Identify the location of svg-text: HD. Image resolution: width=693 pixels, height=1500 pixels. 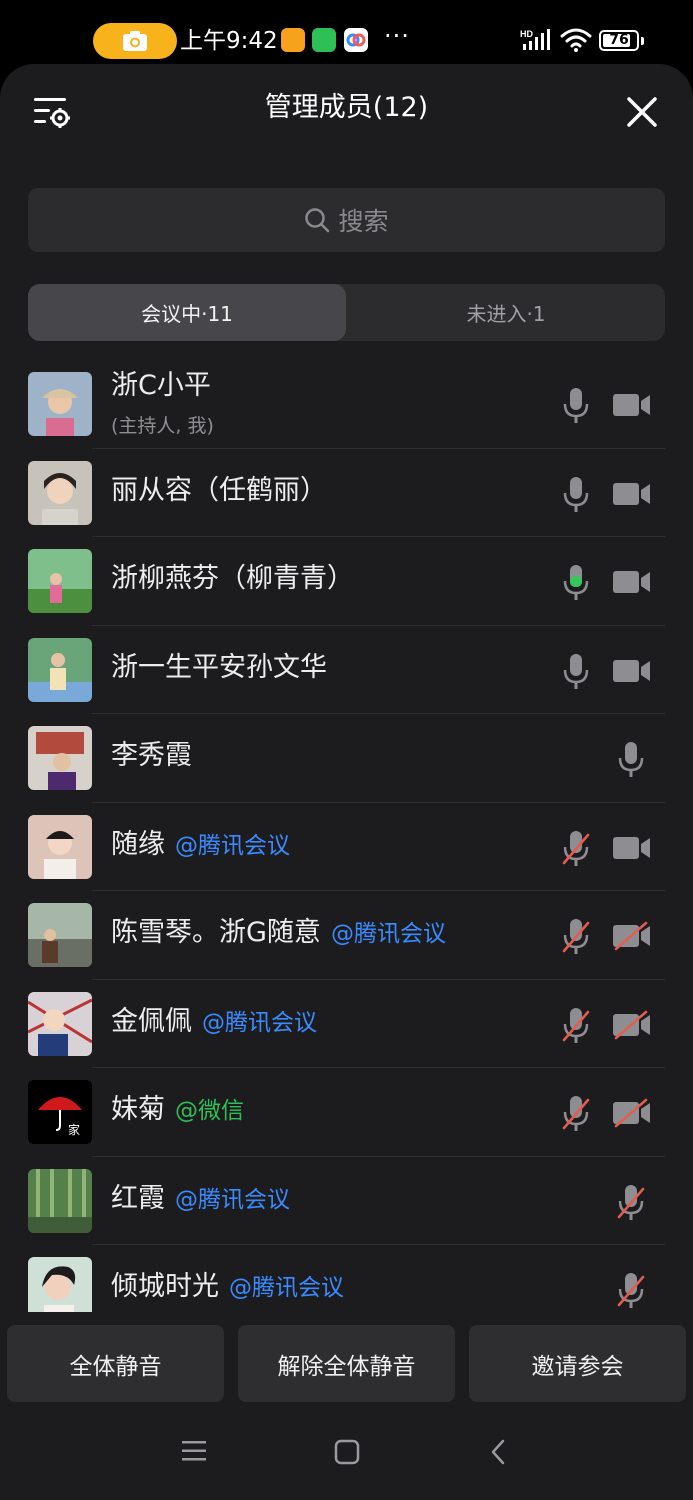
(526, 34).